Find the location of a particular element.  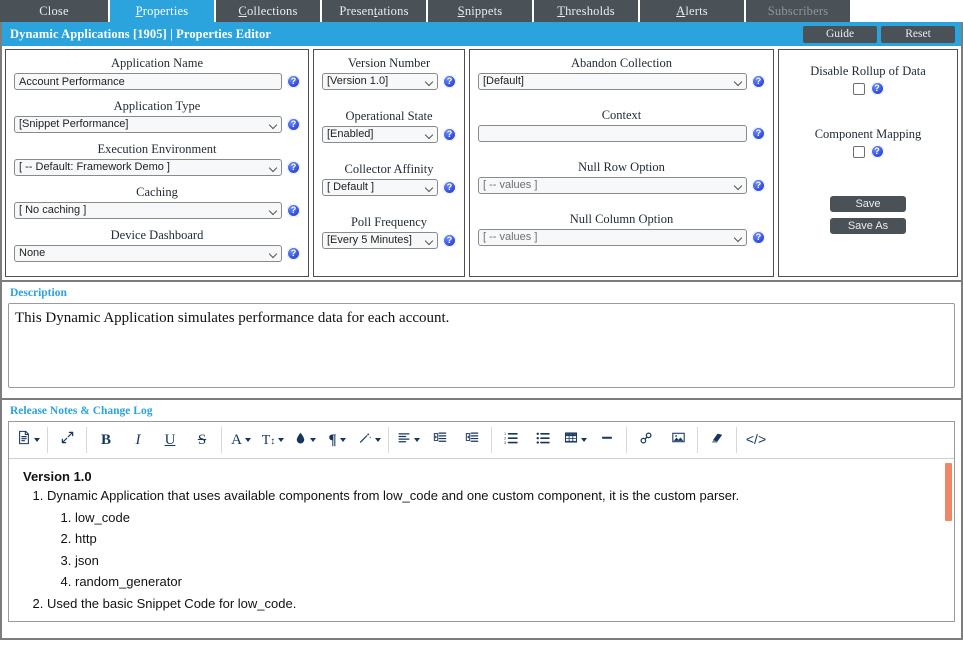

bold-icon: B is located at coordinates (105, 439).